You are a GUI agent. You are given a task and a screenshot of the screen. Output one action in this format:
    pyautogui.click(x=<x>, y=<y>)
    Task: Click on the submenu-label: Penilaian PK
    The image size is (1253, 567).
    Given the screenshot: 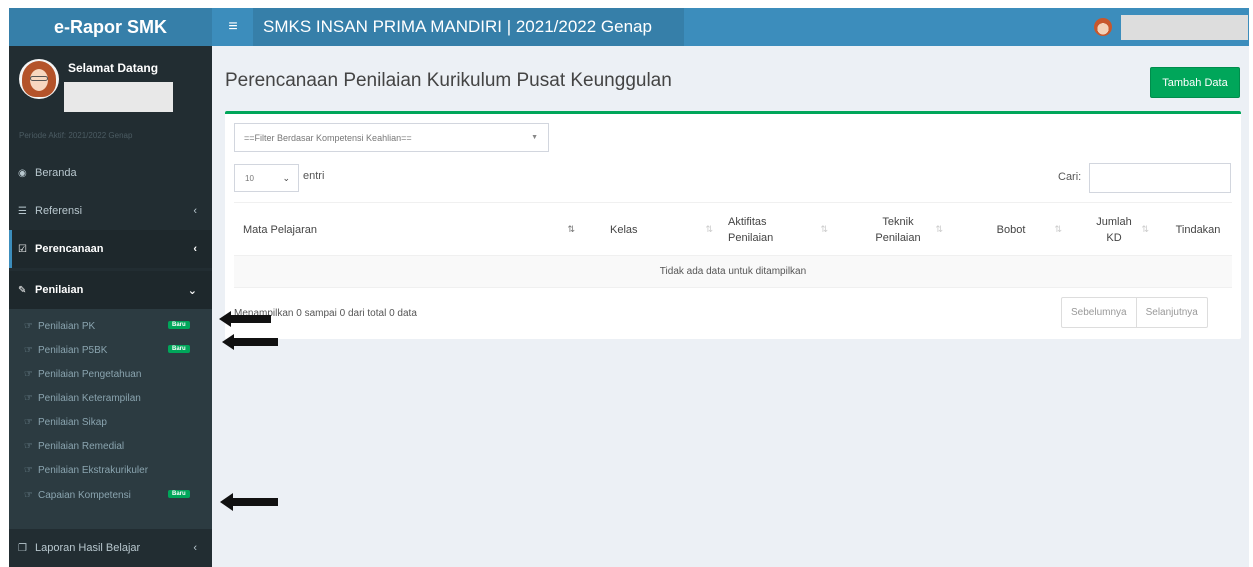 What is the action you would take?
    pyautogui.click(x=66, y=326)
    